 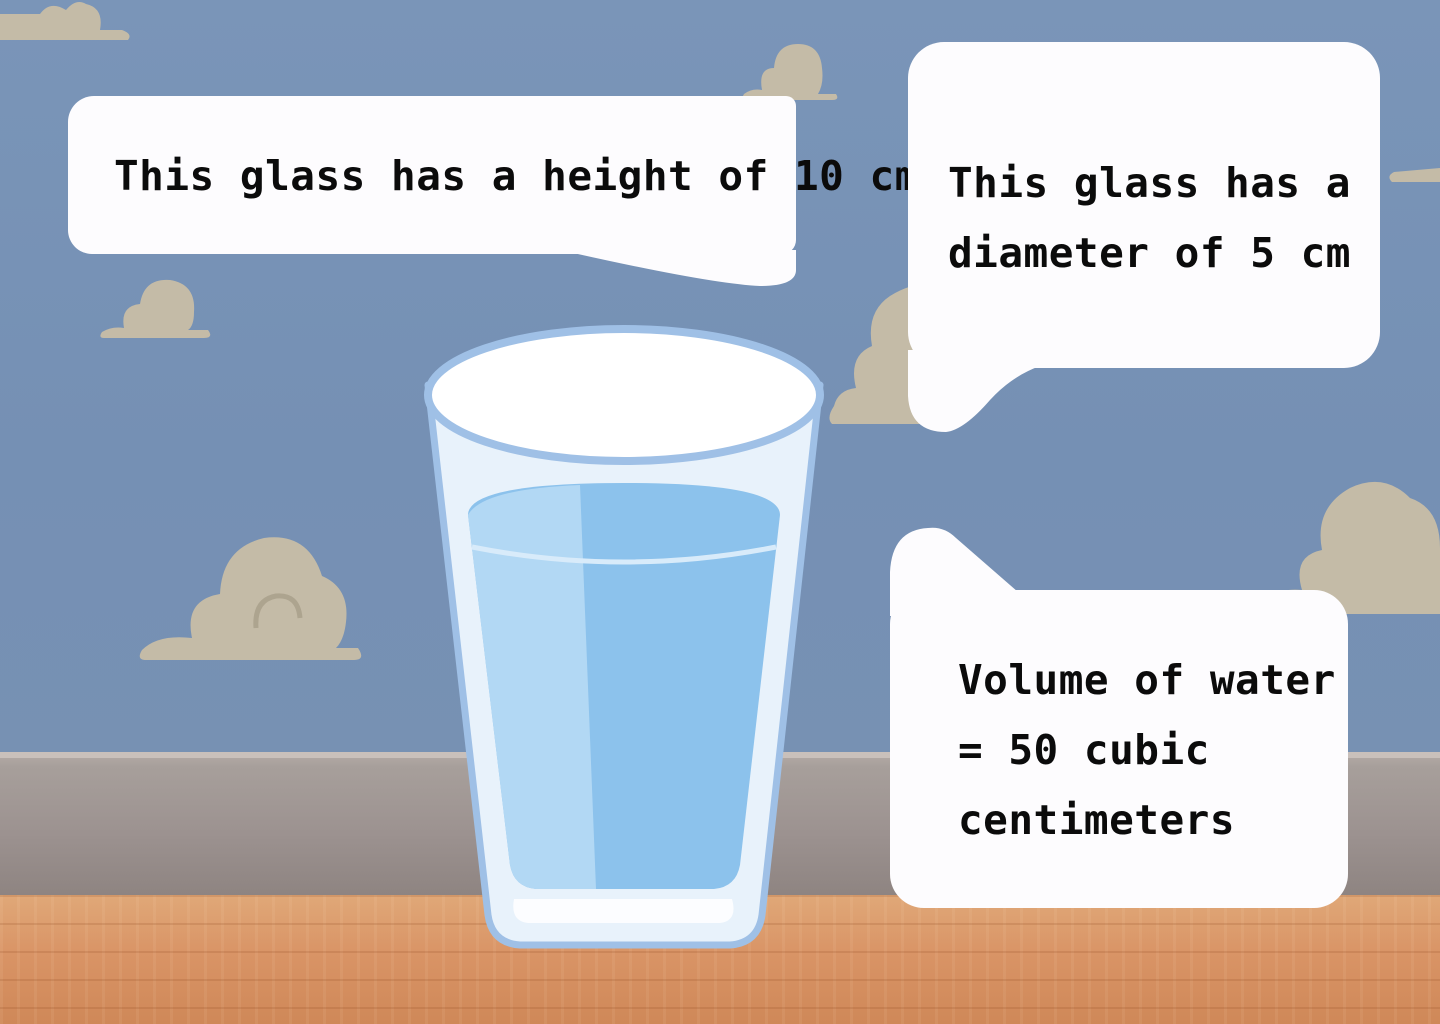 I want to click on volume-speech-bubble: Volume of water = 50 cubic centimeters, so click(x=1119, y=749).